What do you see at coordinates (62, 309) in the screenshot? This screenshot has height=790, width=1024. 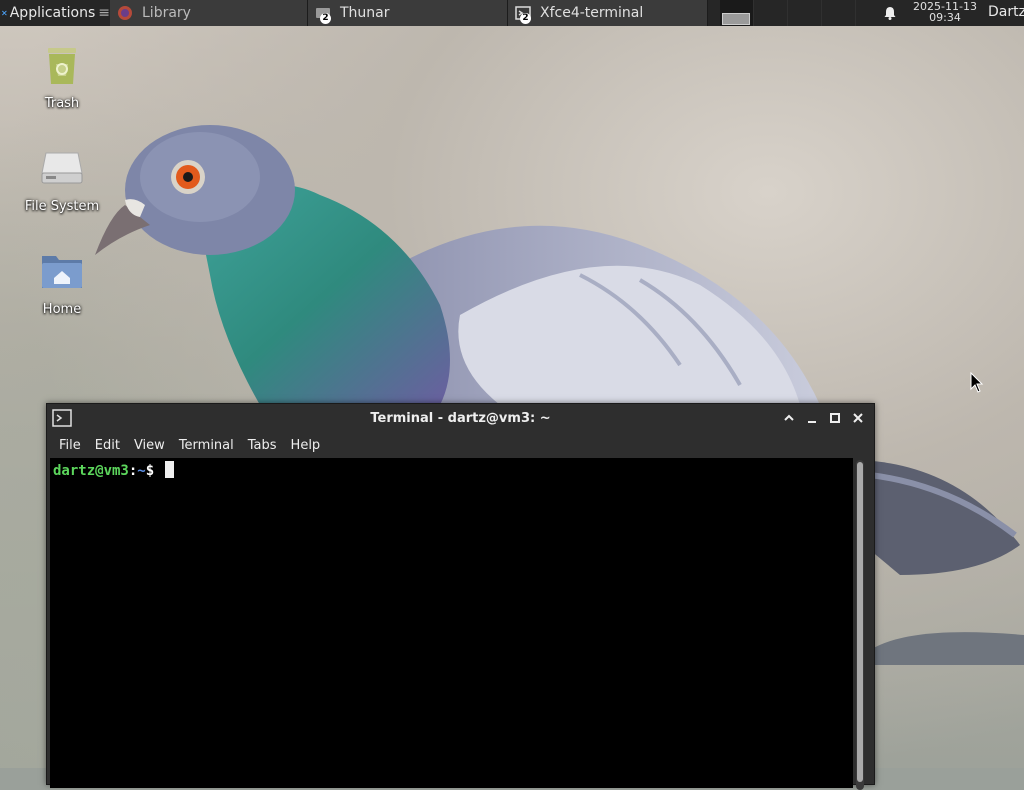 I see `desktop-icon-label: Home` at bounding box center [62, 309].